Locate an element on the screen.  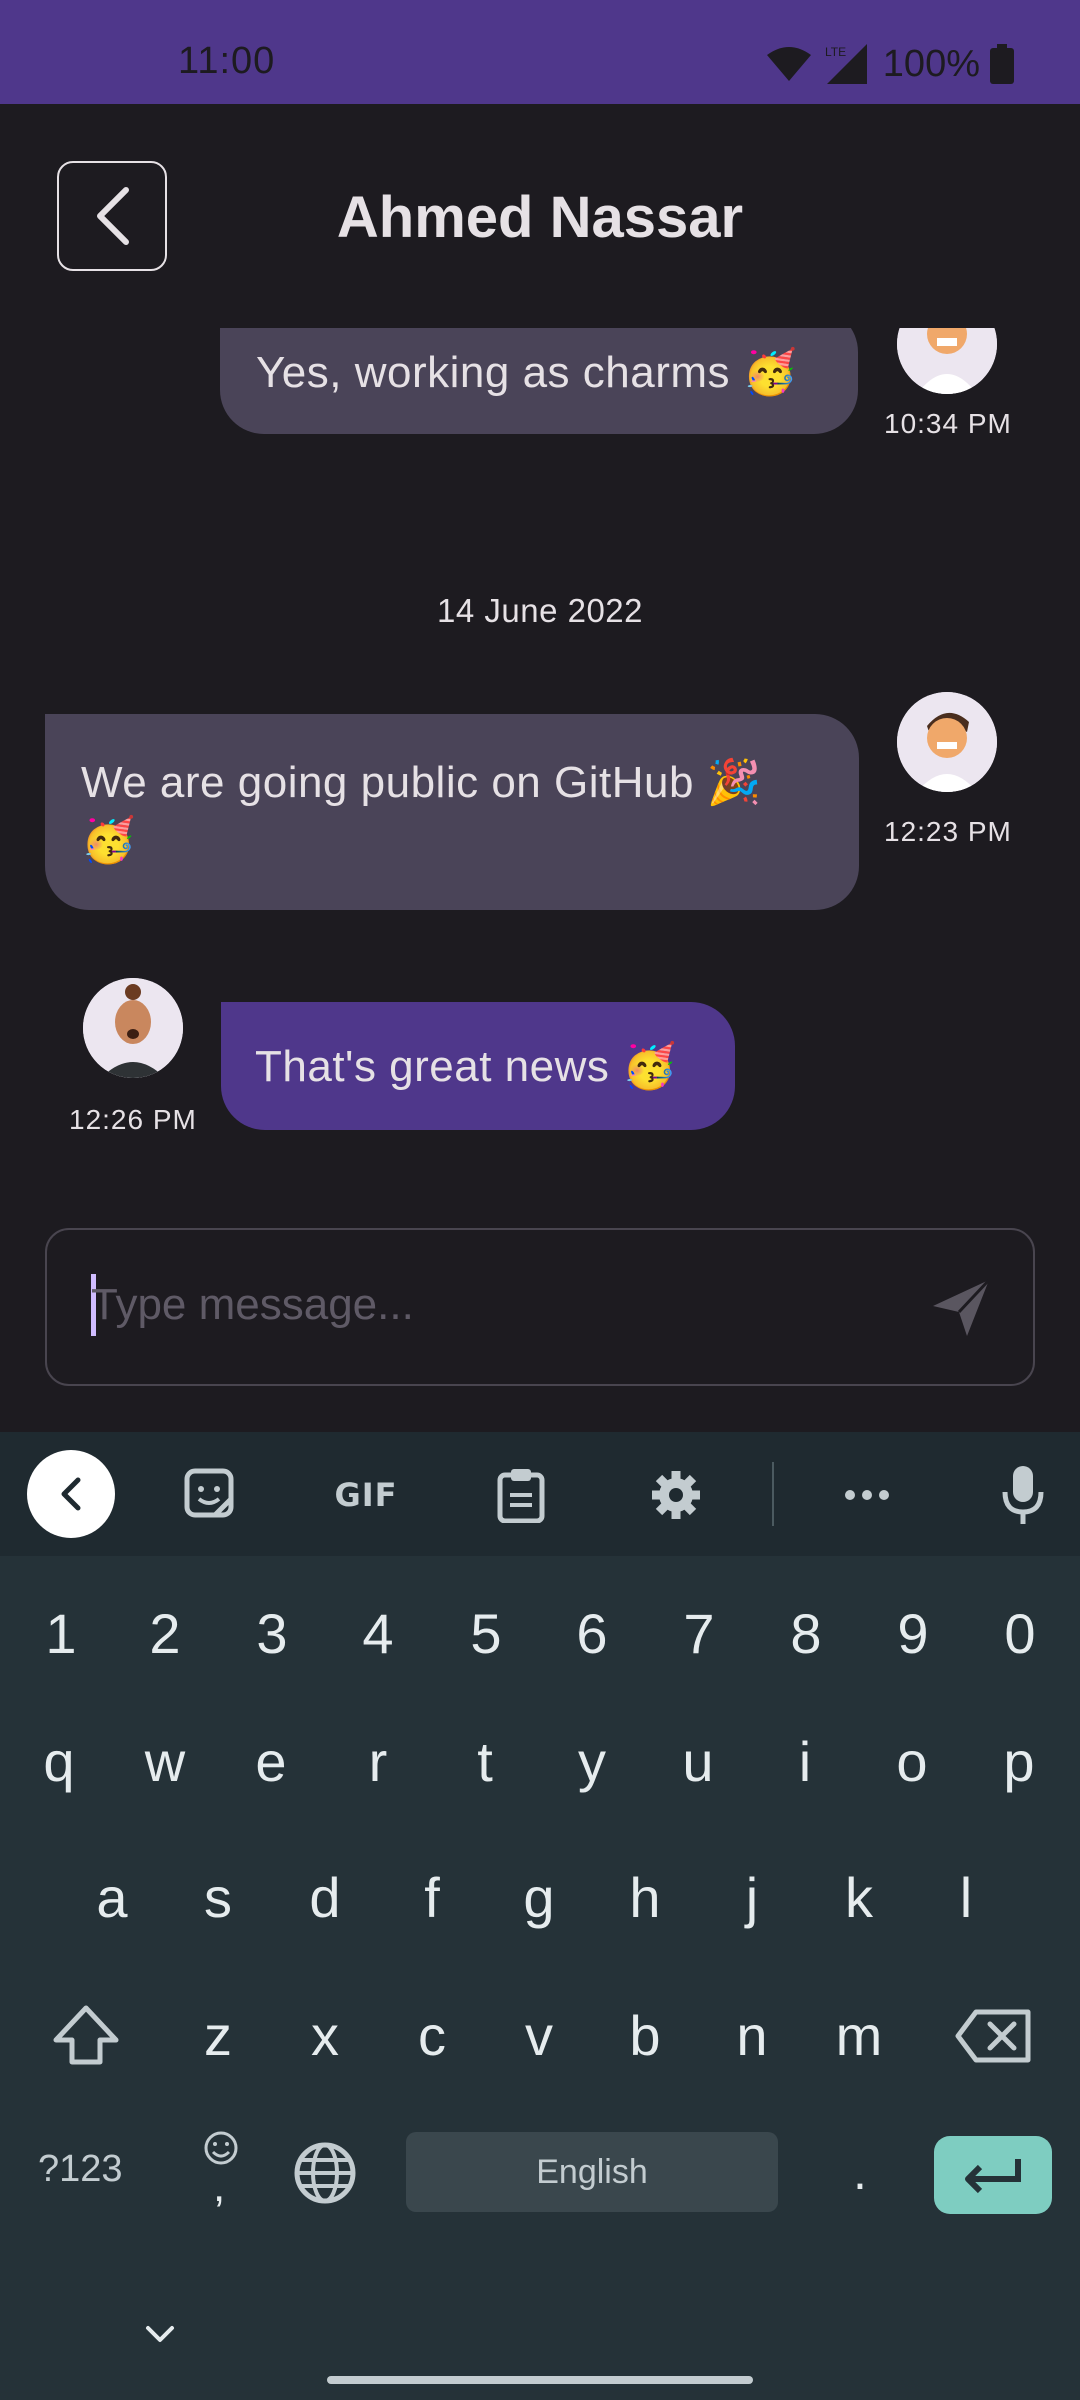
space-label: English is located at coordinates (592, 2171).